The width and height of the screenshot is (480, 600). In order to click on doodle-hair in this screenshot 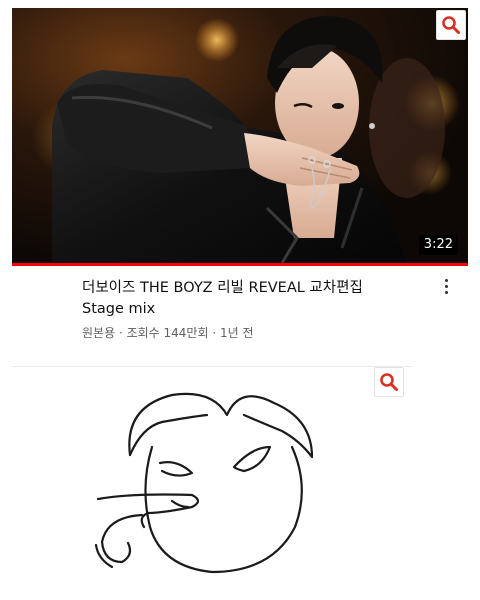, I will do `click(221, 425)`.